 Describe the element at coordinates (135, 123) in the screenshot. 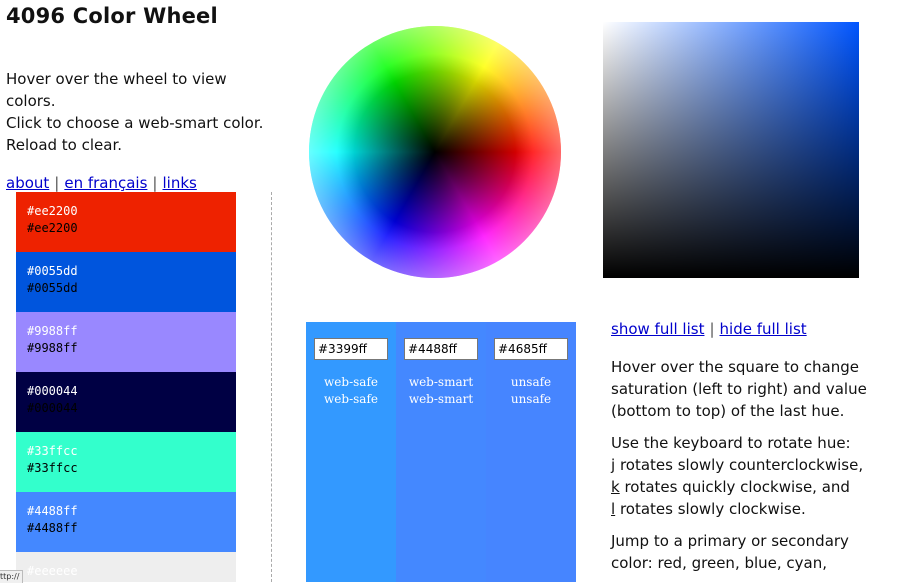

I see `intro-line: Click to choose a web-smart color.` at that location.